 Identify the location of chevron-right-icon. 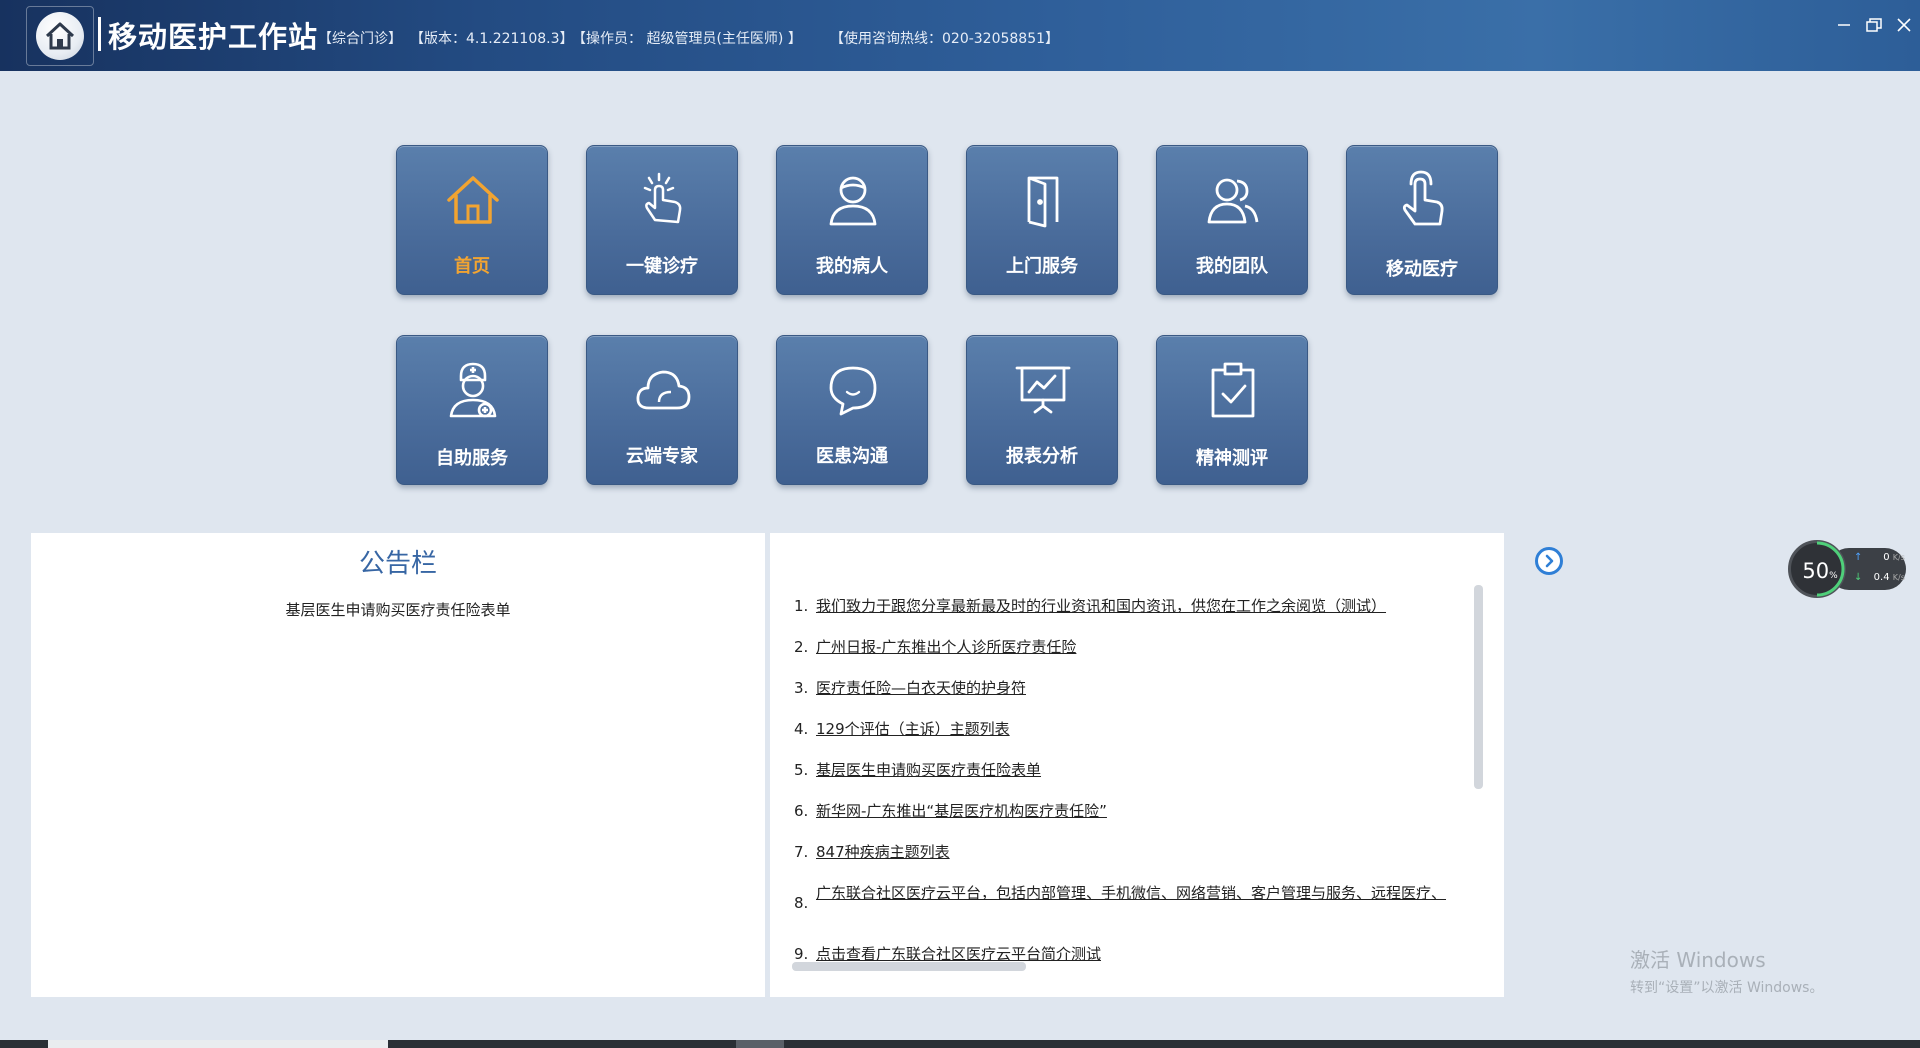
(1549, 561).